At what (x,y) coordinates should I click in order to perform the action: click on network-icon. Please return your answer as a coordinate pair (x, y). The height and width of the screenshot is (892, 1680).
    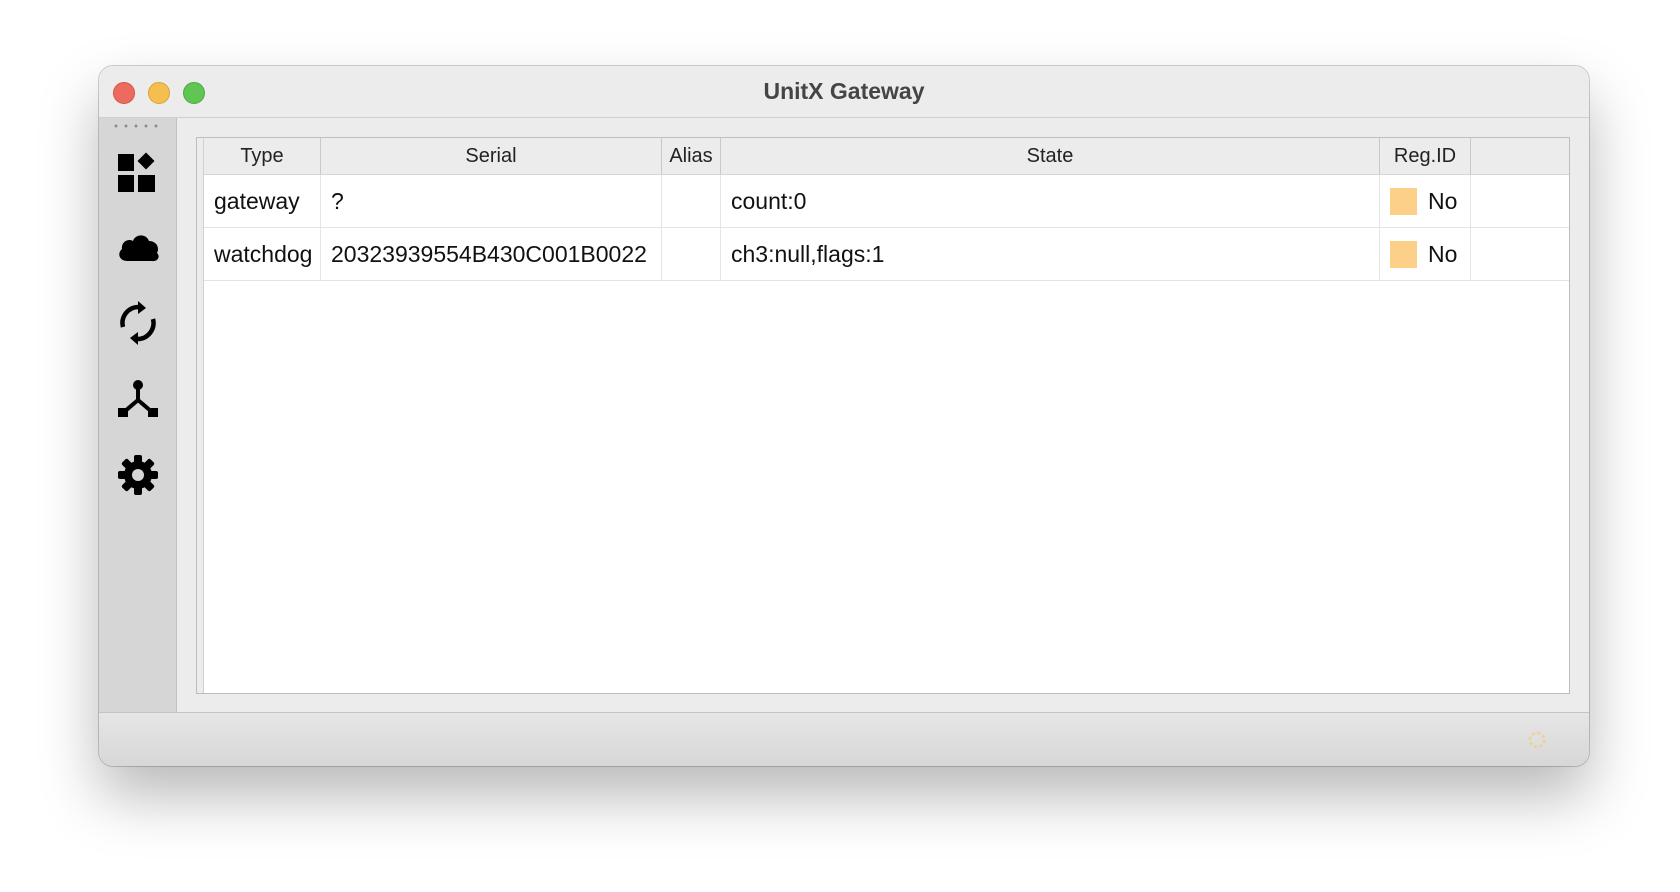
    Looking at the image, I should click on (138, 399).